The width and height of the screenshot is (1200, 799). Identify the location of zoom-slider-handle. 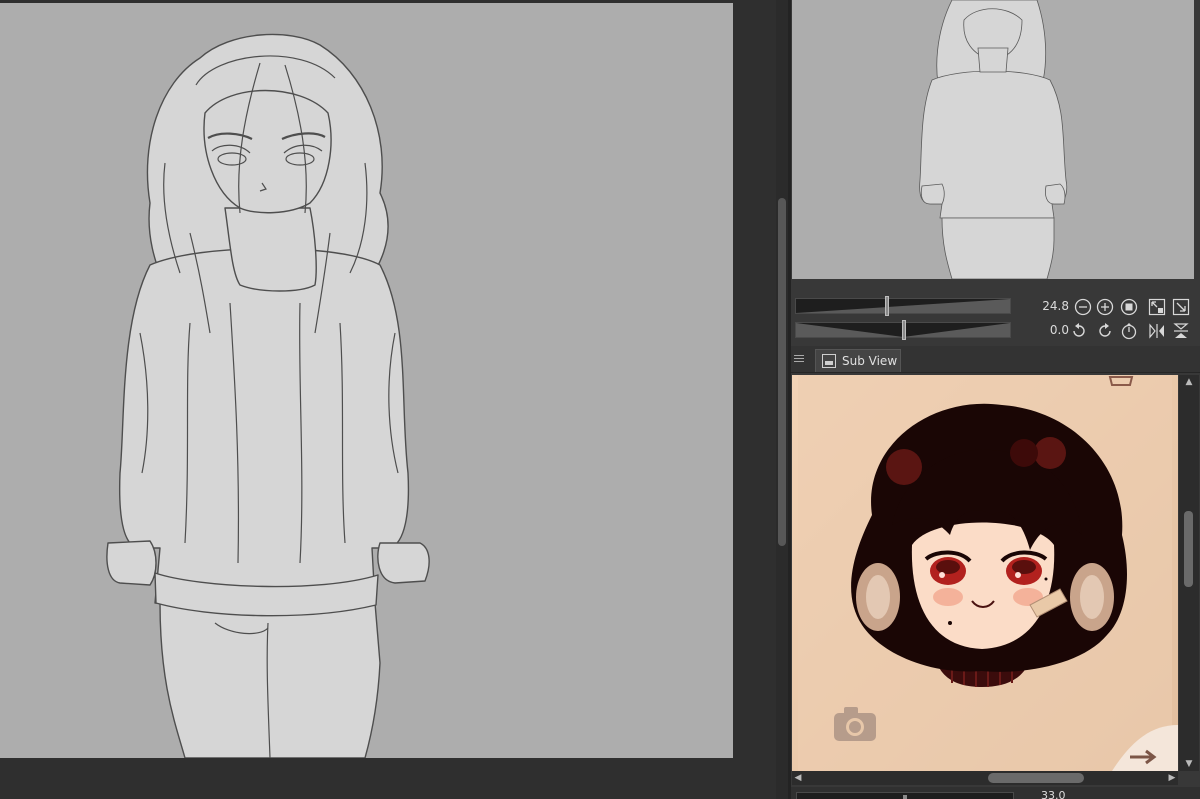
(886, 306).